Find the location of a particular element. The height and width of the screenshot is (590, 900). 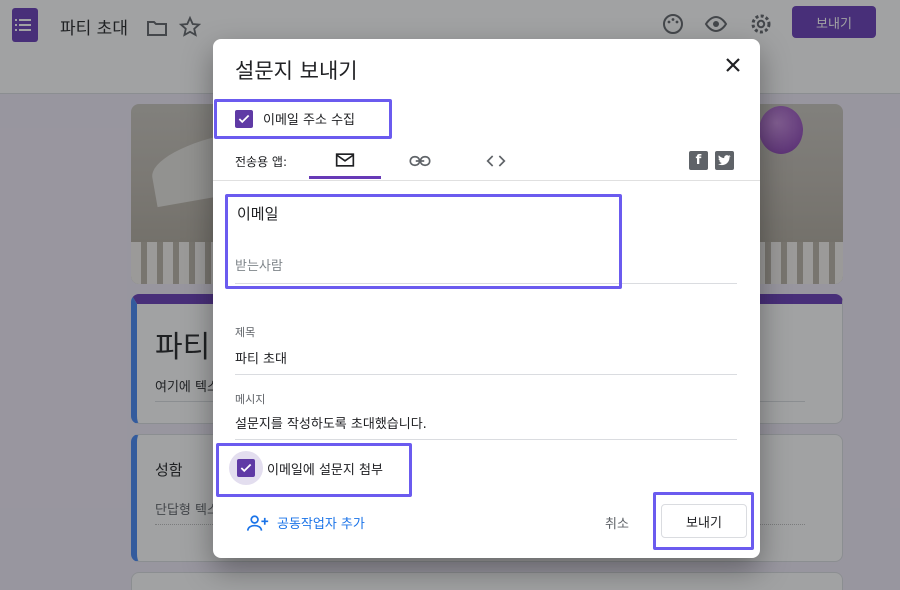

mail-icon is located at coordinates (345, 159).